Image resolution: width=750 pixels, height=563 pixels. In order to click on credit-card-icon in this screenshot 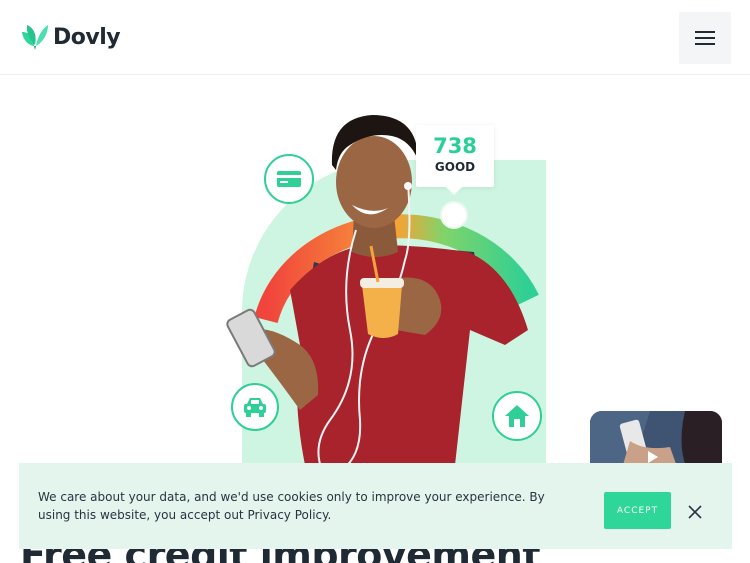, I will do `click(289, 179)`.